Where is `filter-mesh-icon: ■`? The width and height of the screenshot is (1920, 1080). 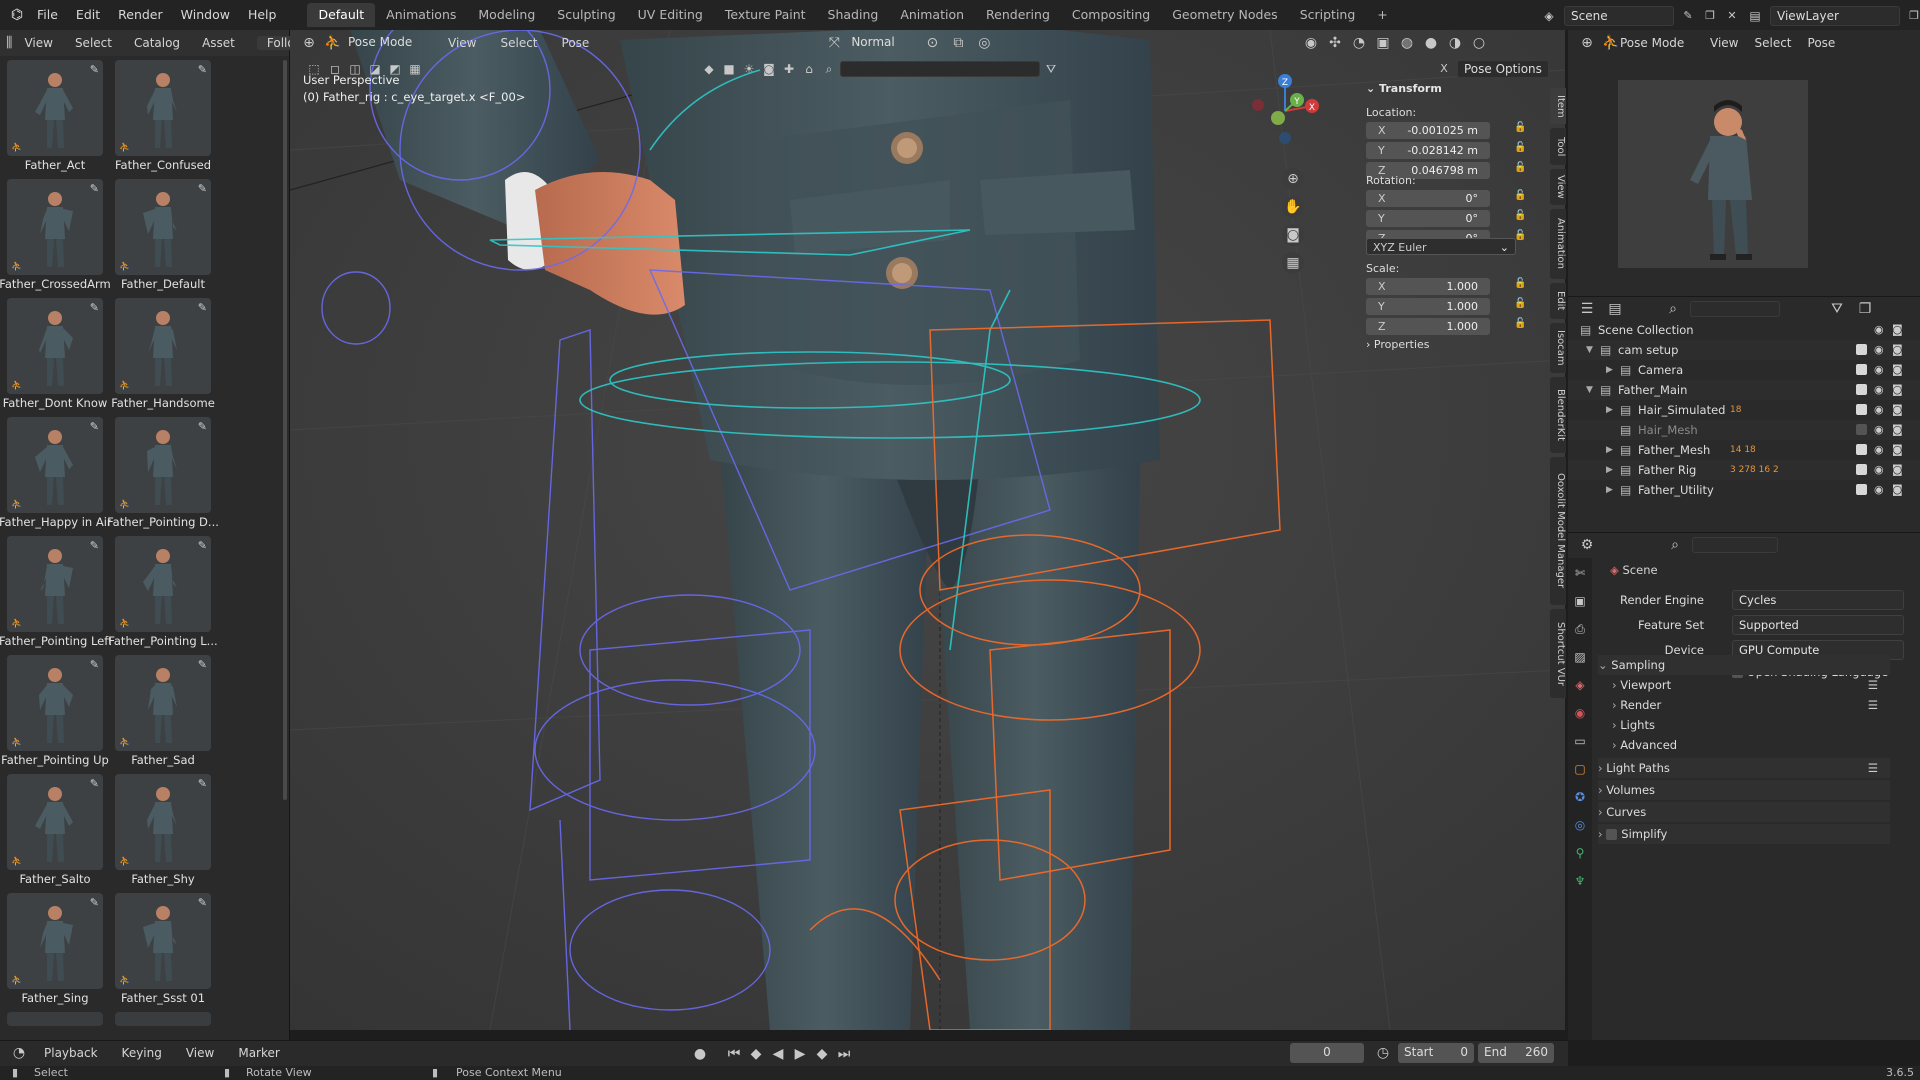 filter-mesh-icon: ■ is located at coordinates (729, 69).